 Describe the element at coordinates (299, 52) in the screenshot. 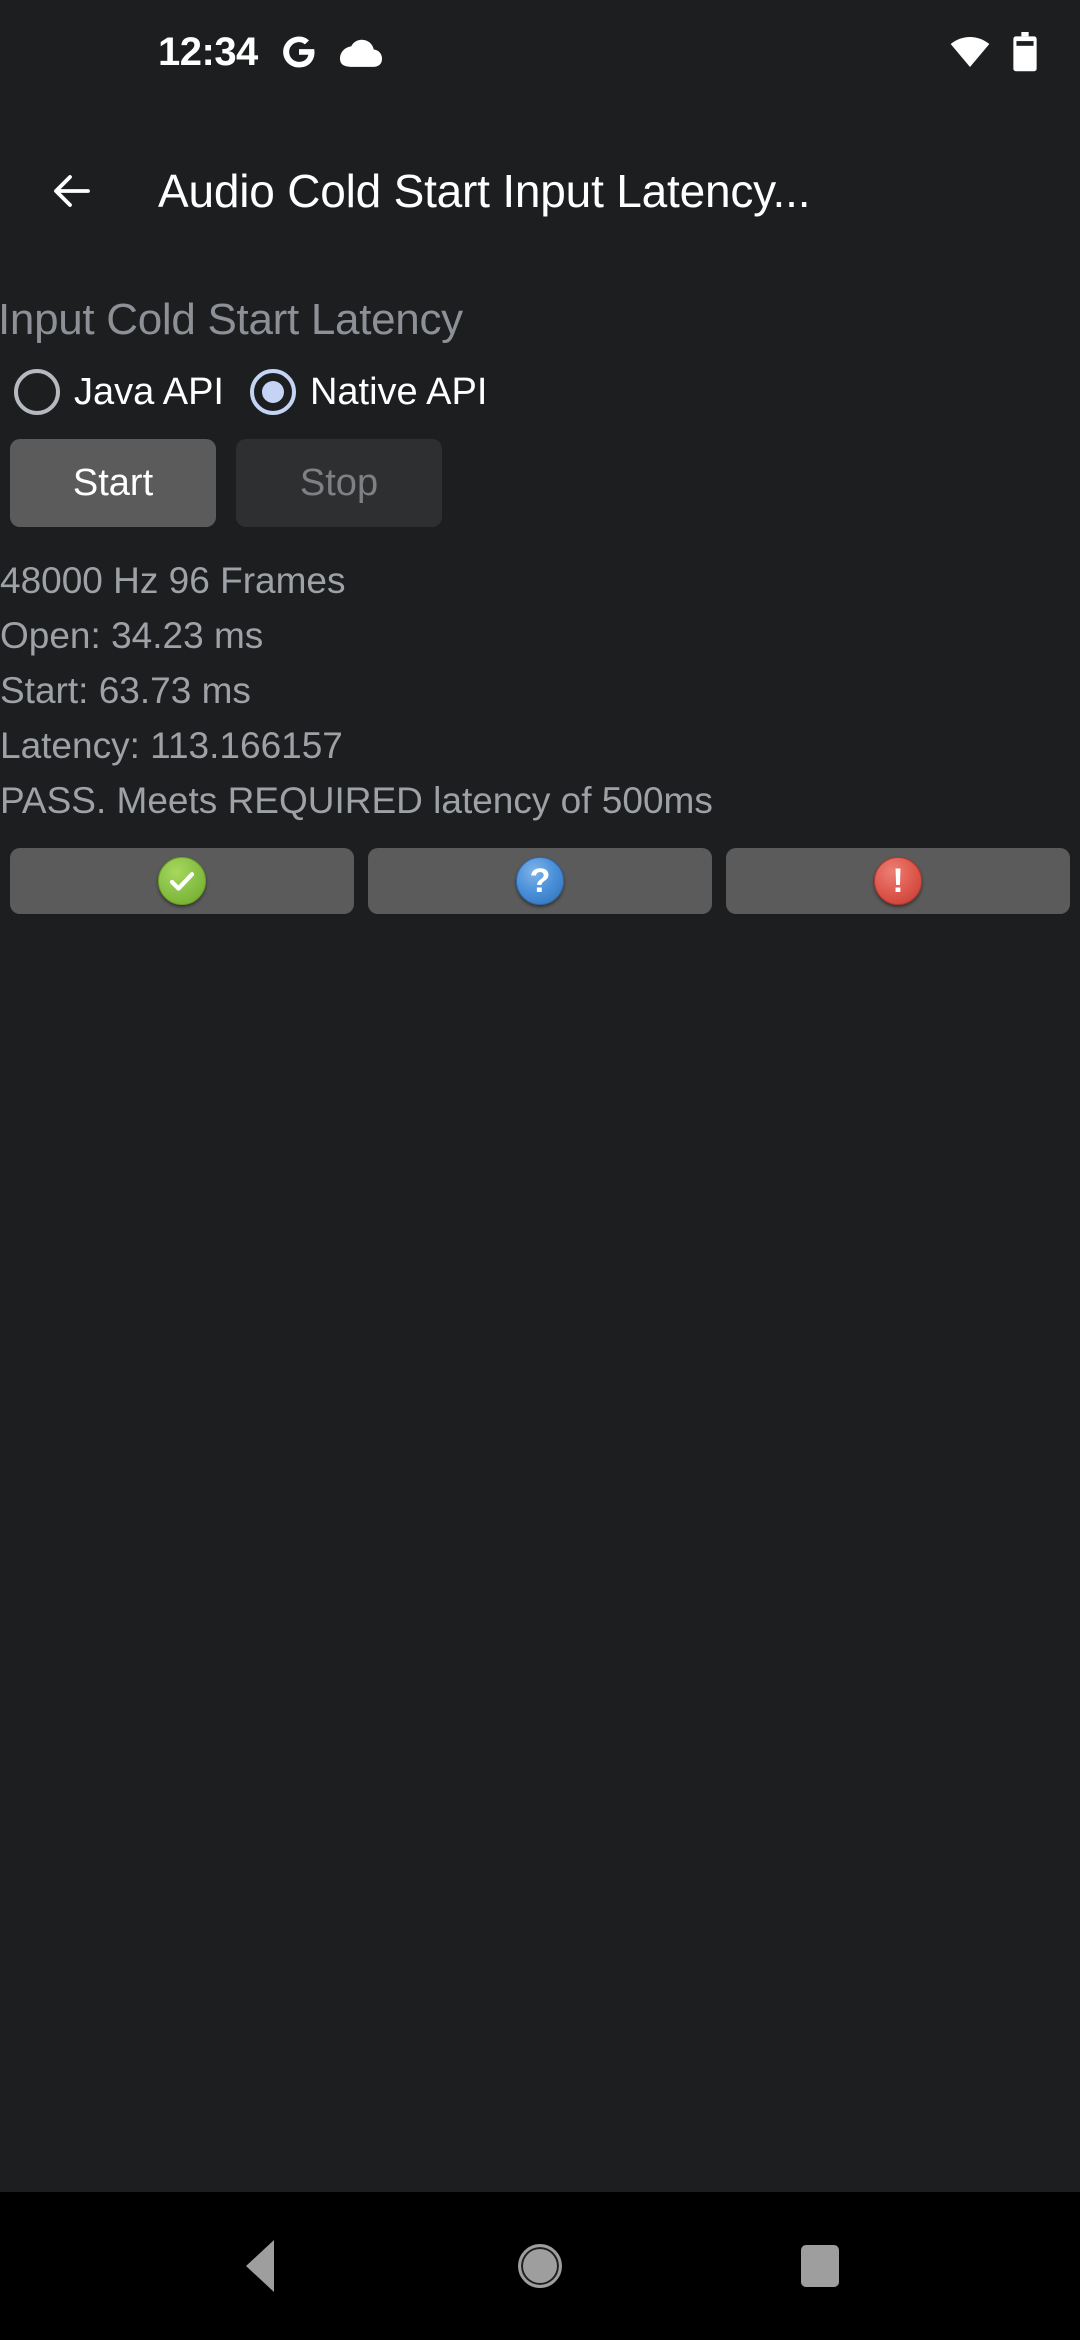

I see `google-g-icon` at that location.